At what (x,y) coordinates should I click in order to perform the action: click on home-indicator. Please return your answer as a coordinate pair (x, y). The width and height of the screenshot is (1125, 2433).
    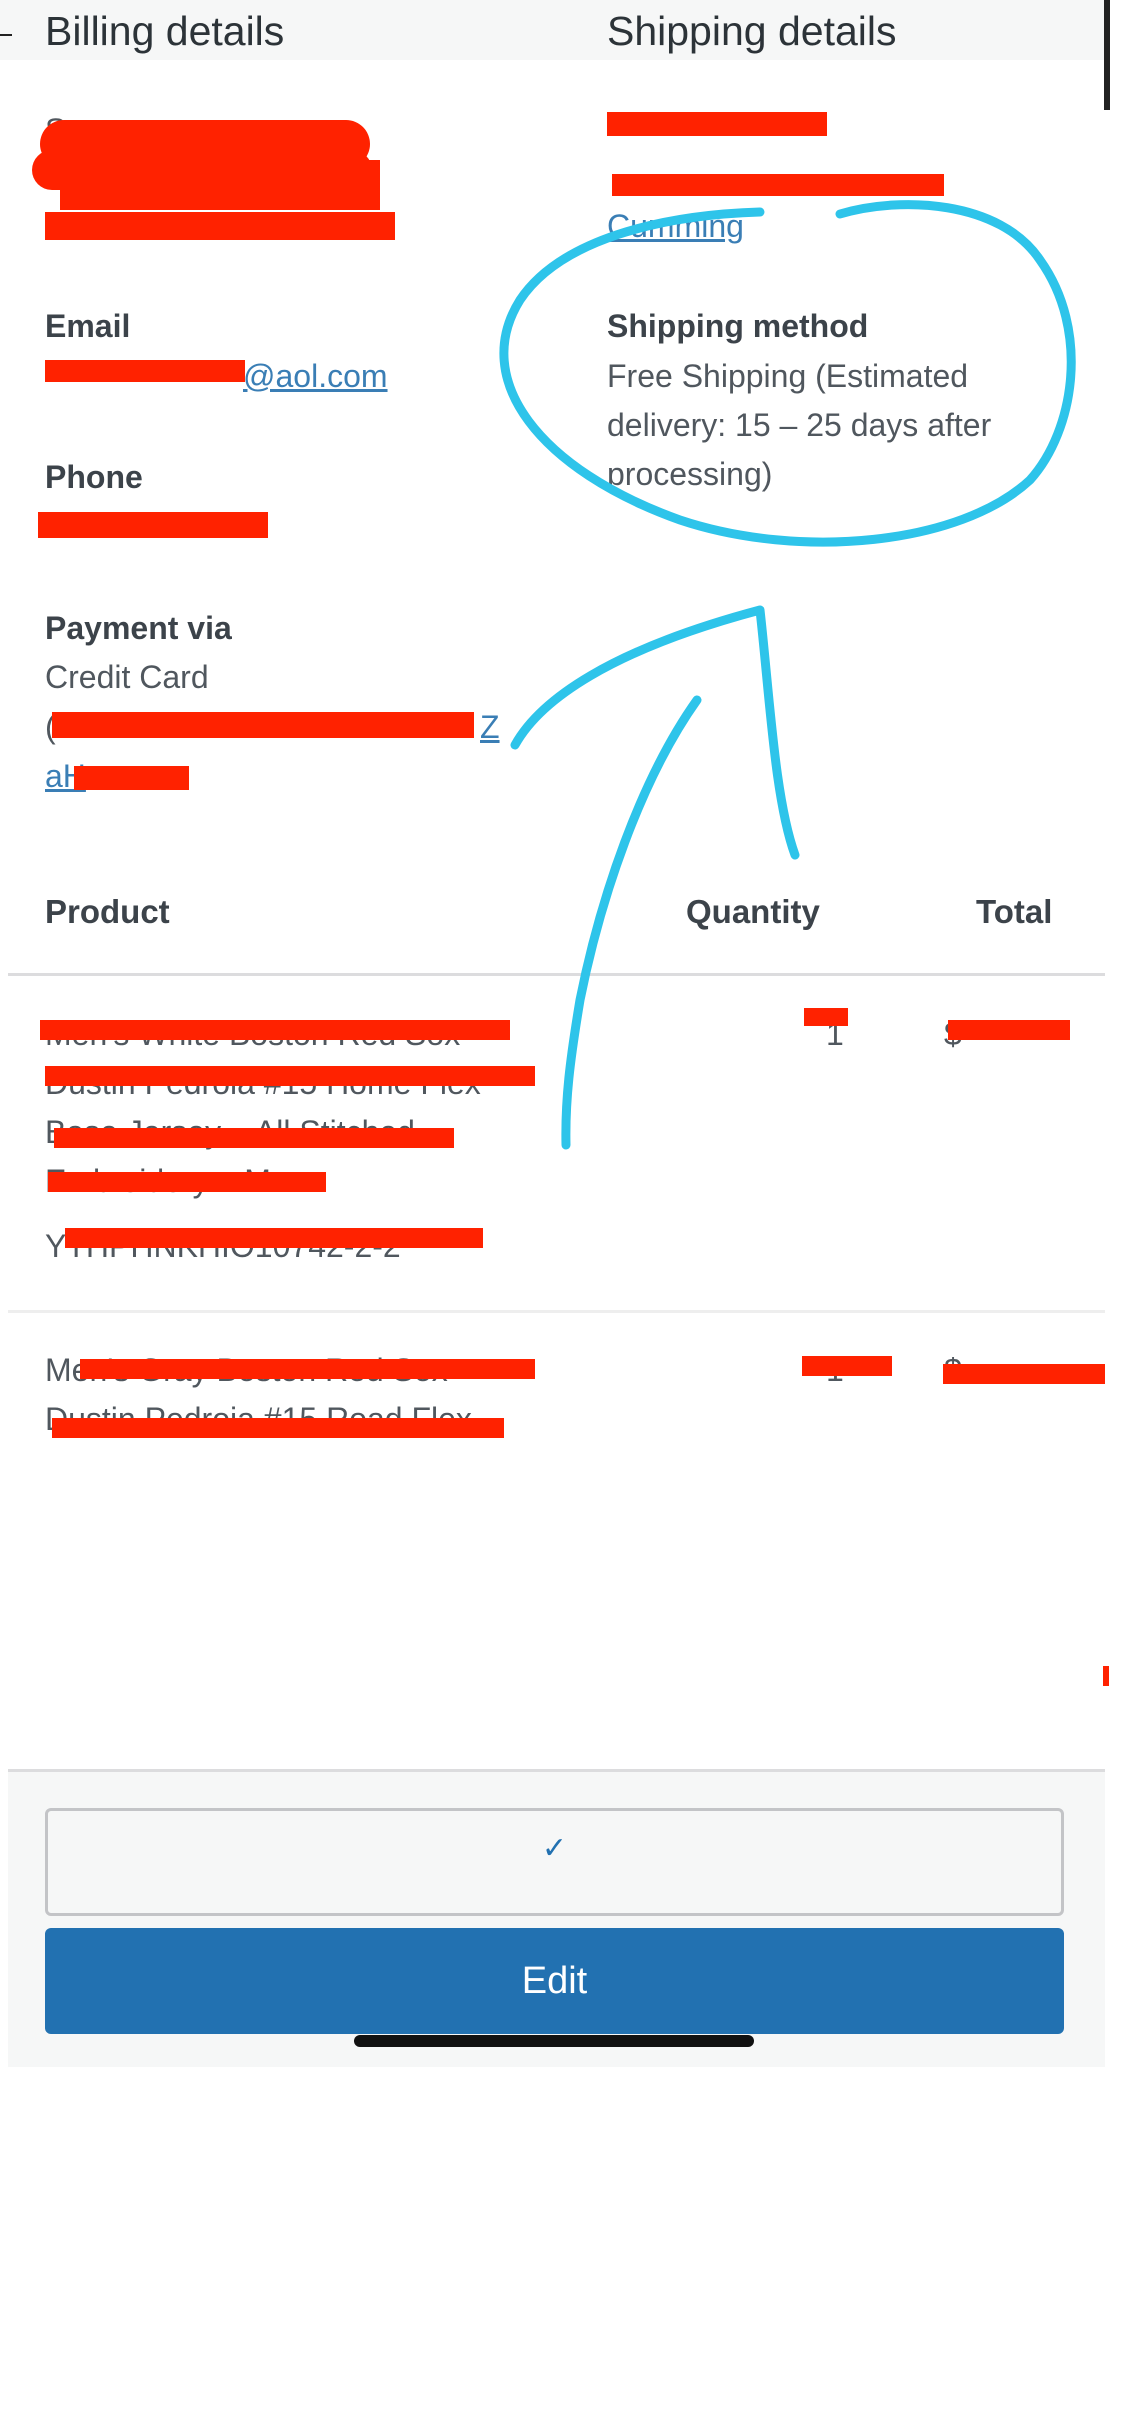
    Looking at the image, I should click on (554, 2041).